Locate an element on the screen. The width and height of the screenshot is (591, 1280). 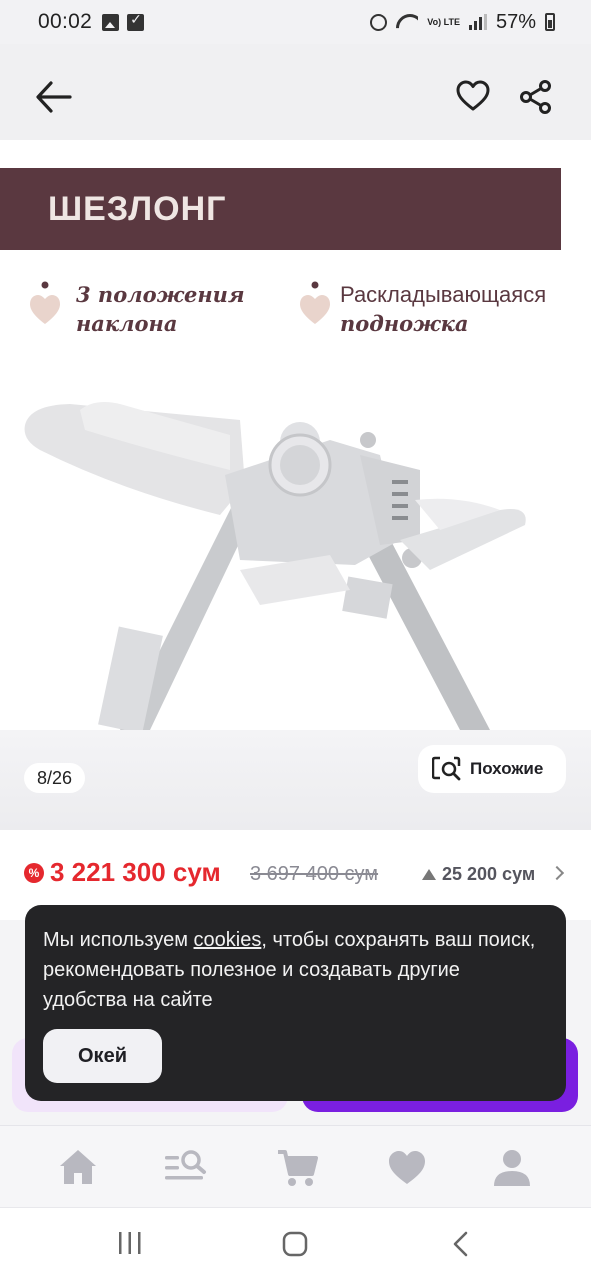
battery-percent: 57% is located at coordinates (515, 21).